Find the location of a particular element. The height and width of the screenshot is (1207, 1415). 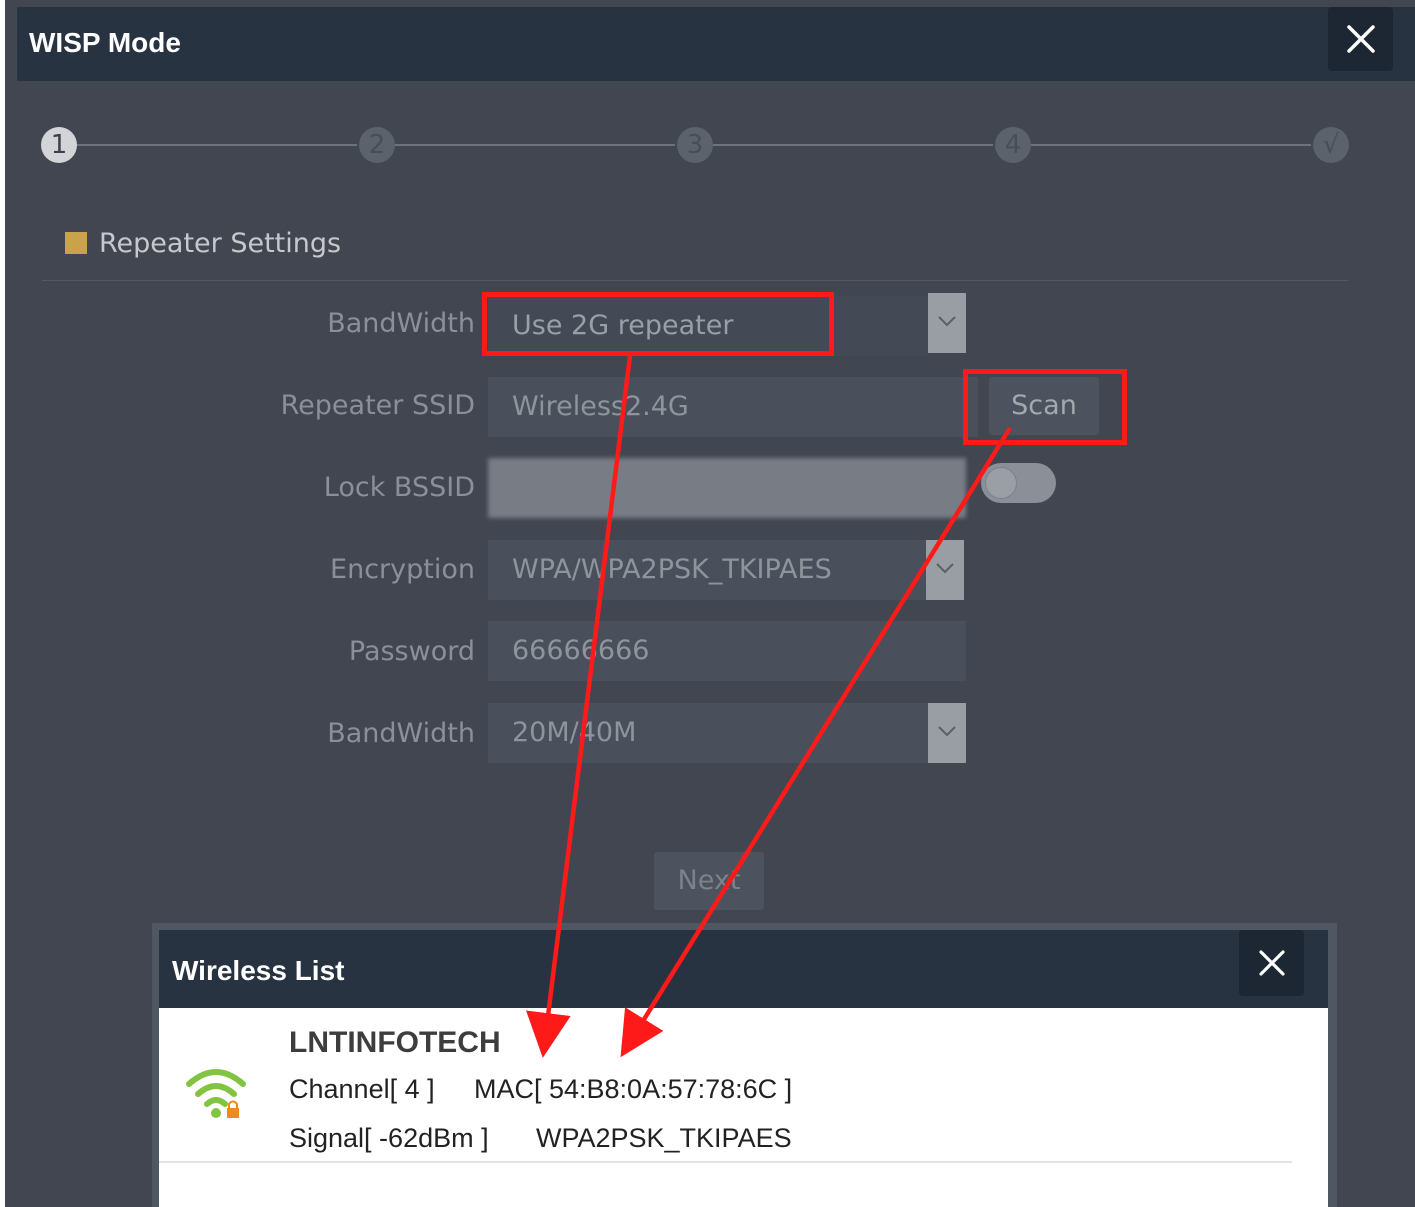

section-title: Repeater Settings is located at coordinates (220, 243).